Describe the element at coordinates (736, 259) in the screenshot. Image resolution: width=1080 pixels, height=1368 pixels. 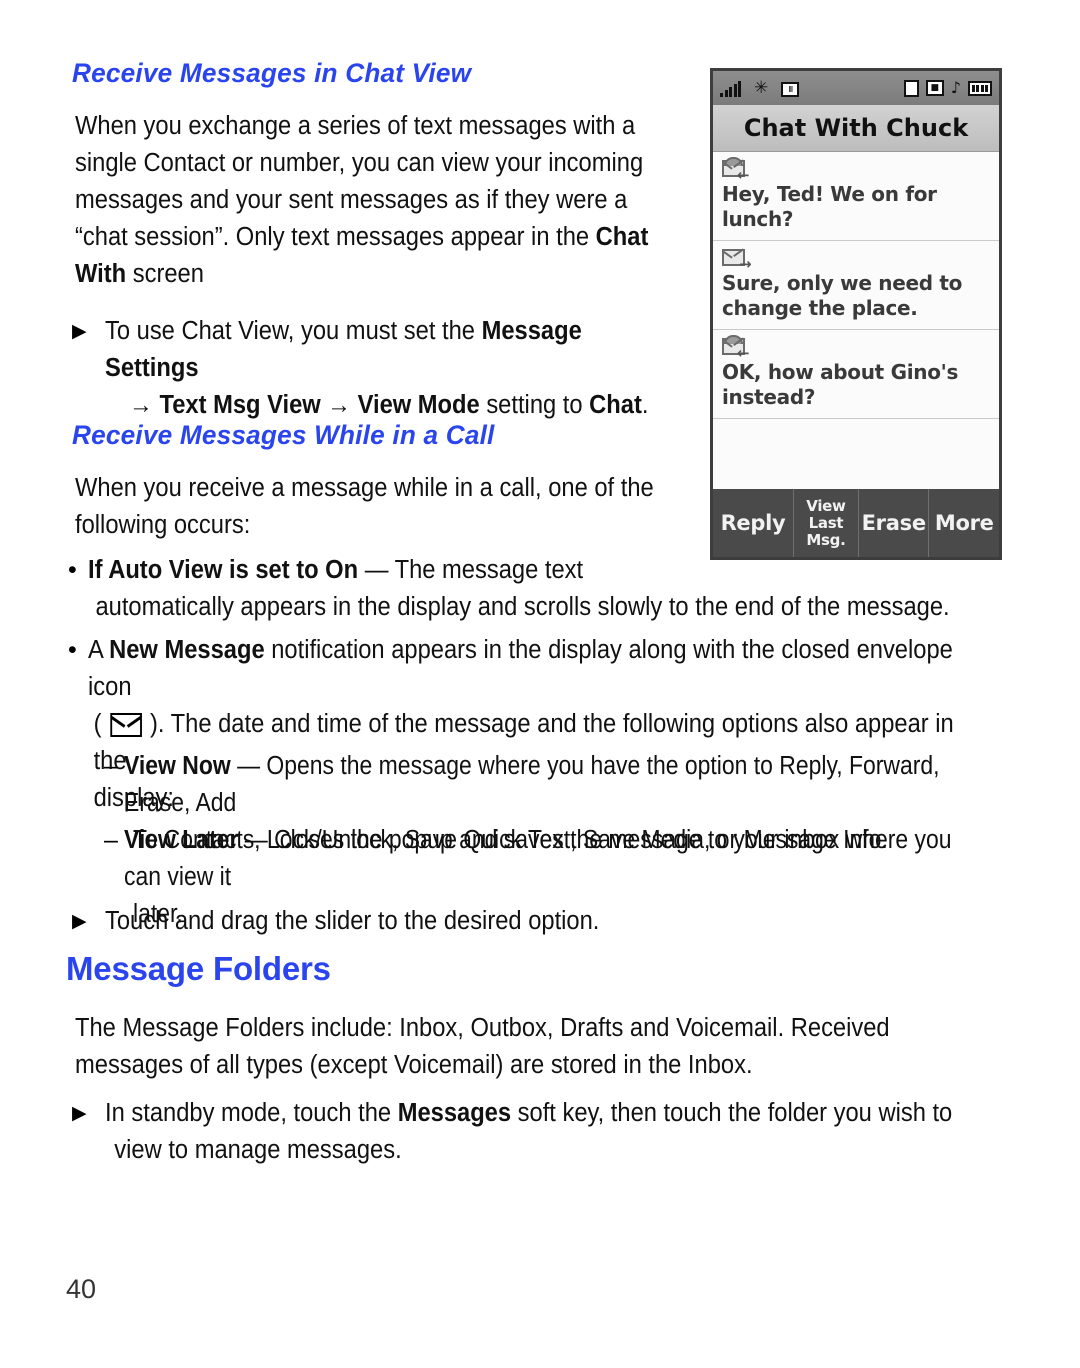
I see `outgoing-envelope-icon: →` at that location.